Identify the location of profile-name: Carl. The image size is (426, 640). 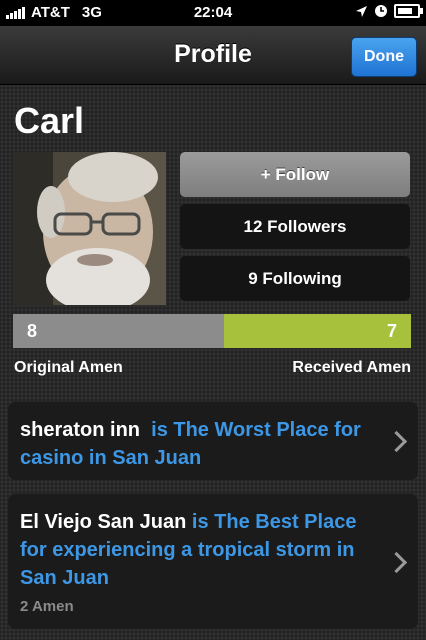
(49, 120).